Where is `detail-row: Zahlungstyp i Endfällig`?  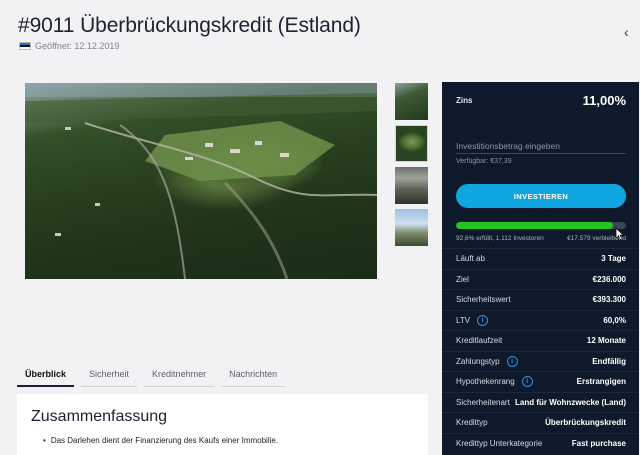 detail-row: Zahlungstyp i Endfällig is located at coordinates (540, 361).